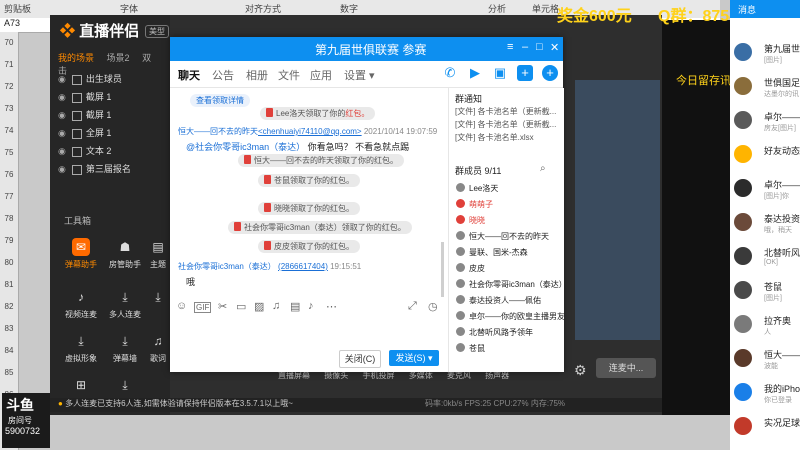 The image size is (800, 450). Describe the element at coordinates (113, 170) in the screenshot. I see `source-item: ◉ 第三届报名` at that location.